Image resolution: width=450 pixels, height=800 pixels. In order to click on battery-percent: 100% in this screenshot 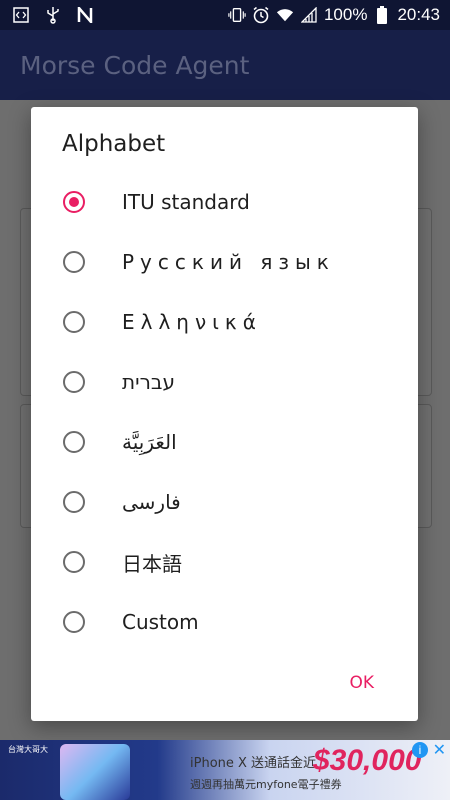, I will do `click(345, 14)`.